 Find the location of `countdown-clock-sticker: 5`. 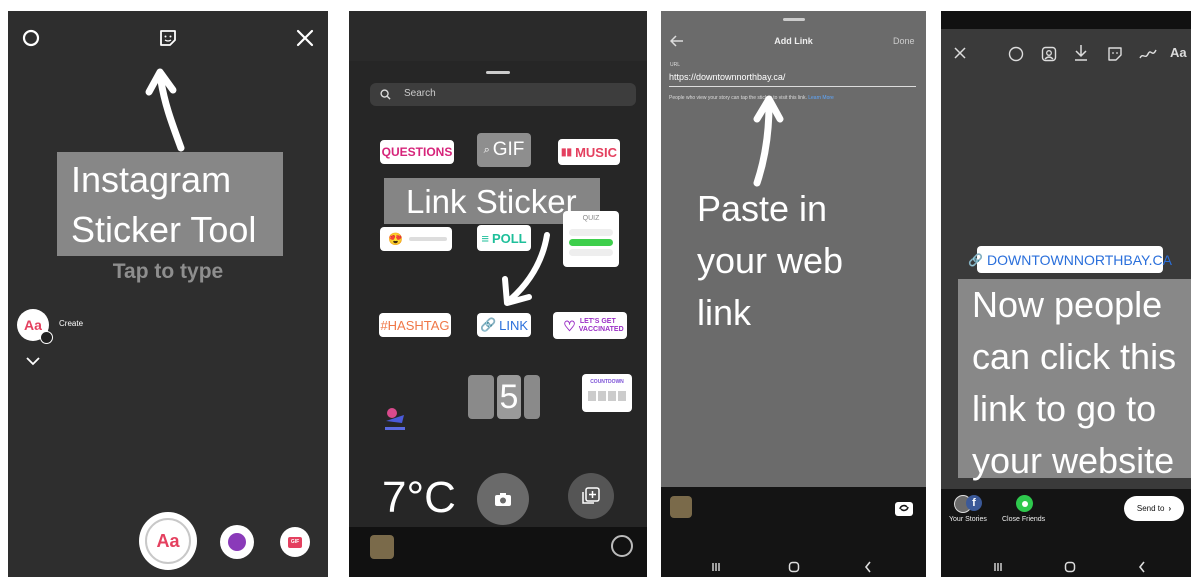

countdown-clock-sticker: 5 is located at coordinates (504, 397).